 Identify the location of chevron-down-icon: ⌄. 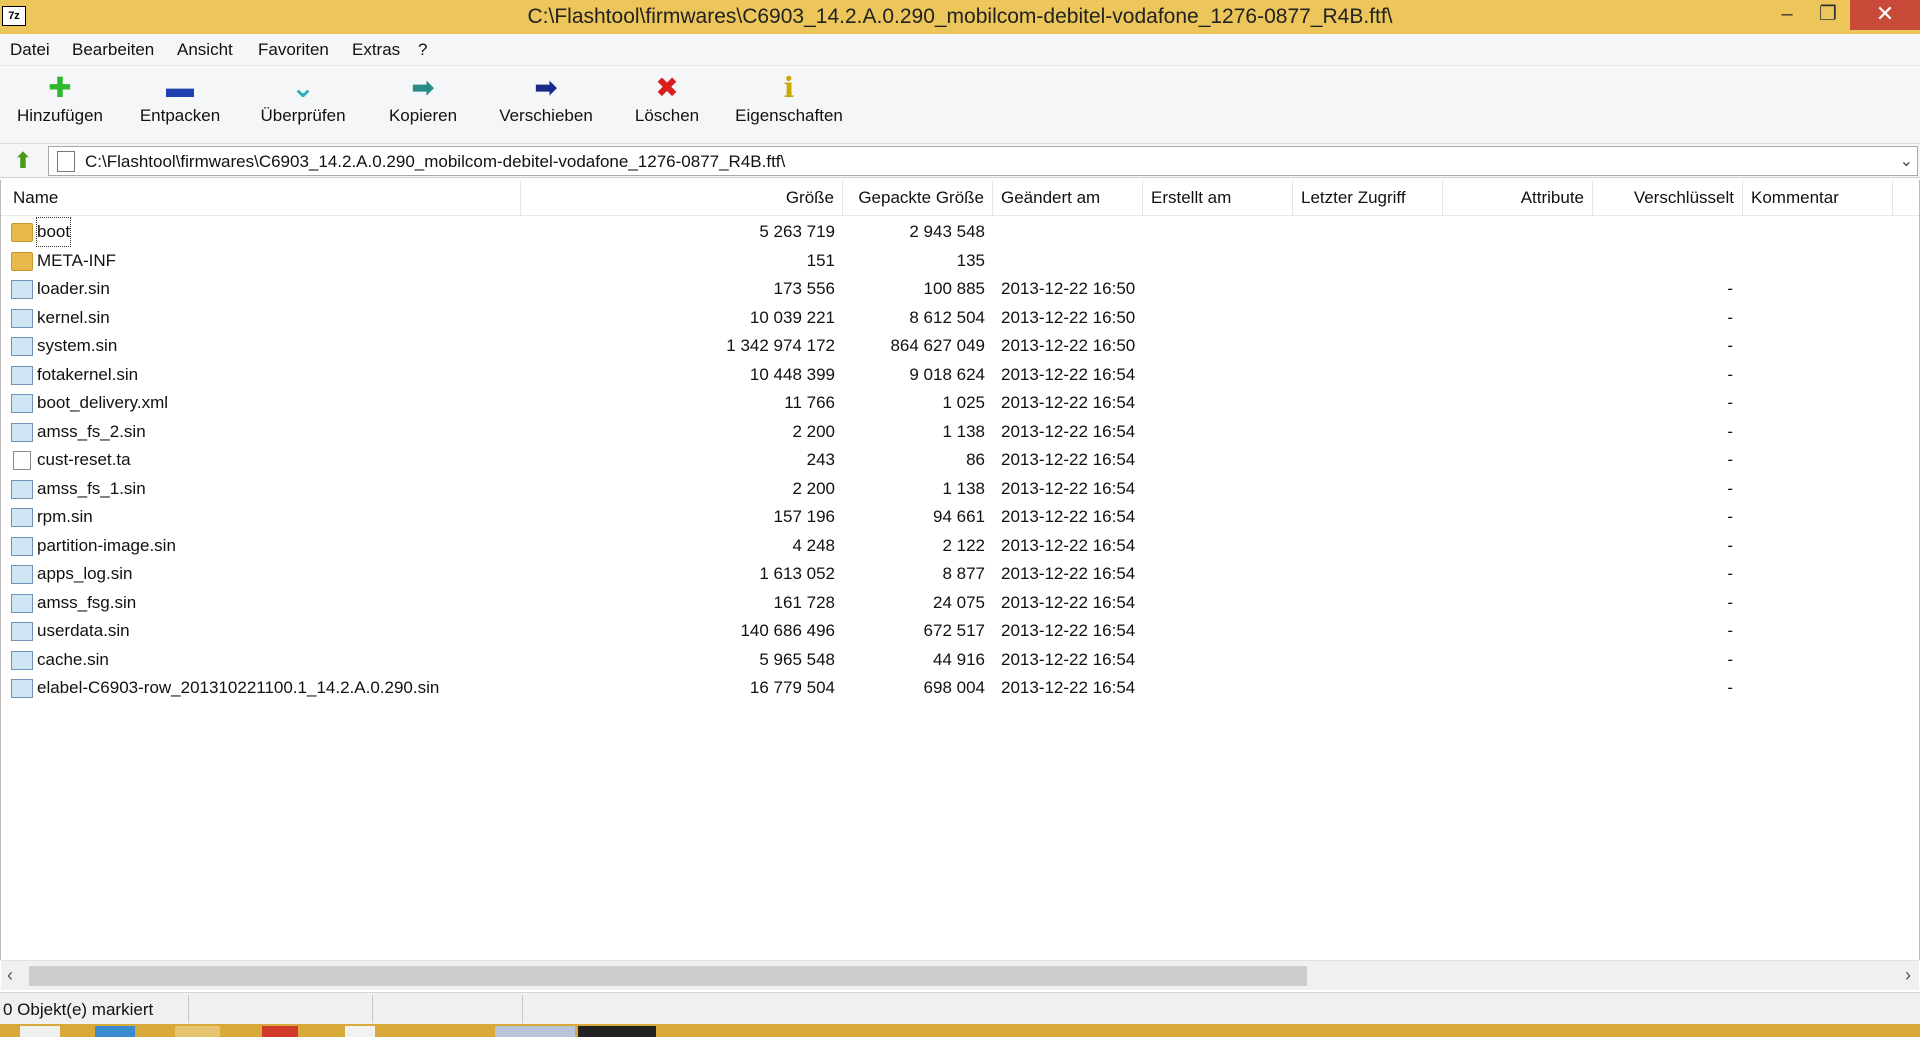
(1906, 161).